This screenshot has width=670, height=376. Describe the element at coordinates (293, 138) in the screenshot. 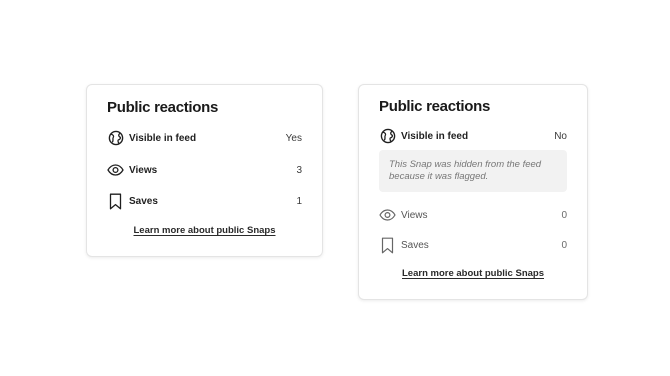

I see `visible-in-feed-value: Yes` at that location.